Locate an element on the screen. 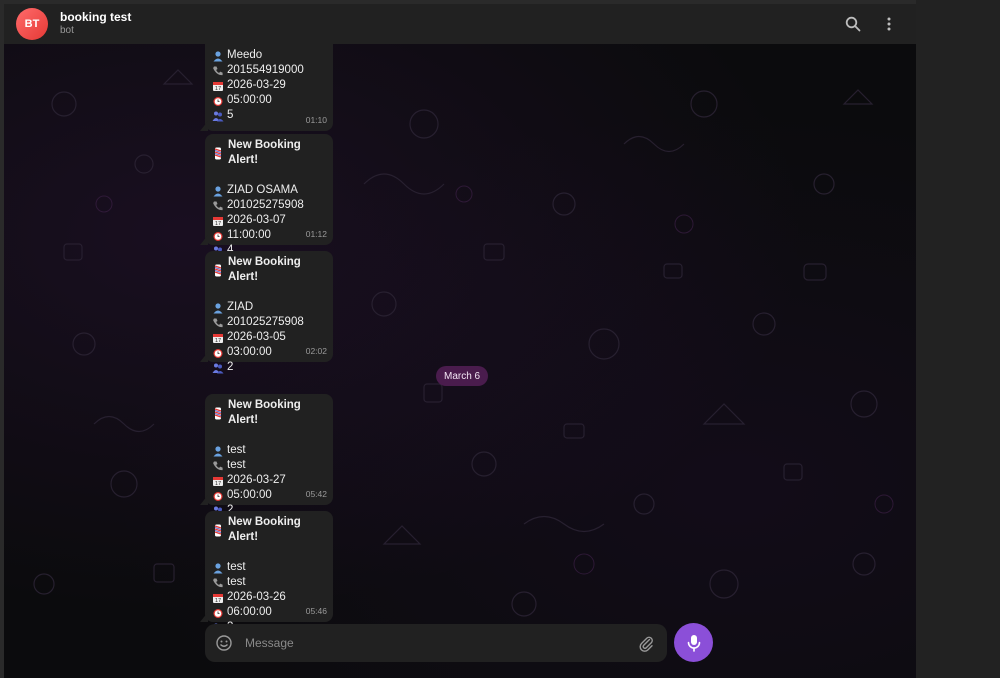  header-actions is located at coordinates (871, 24).